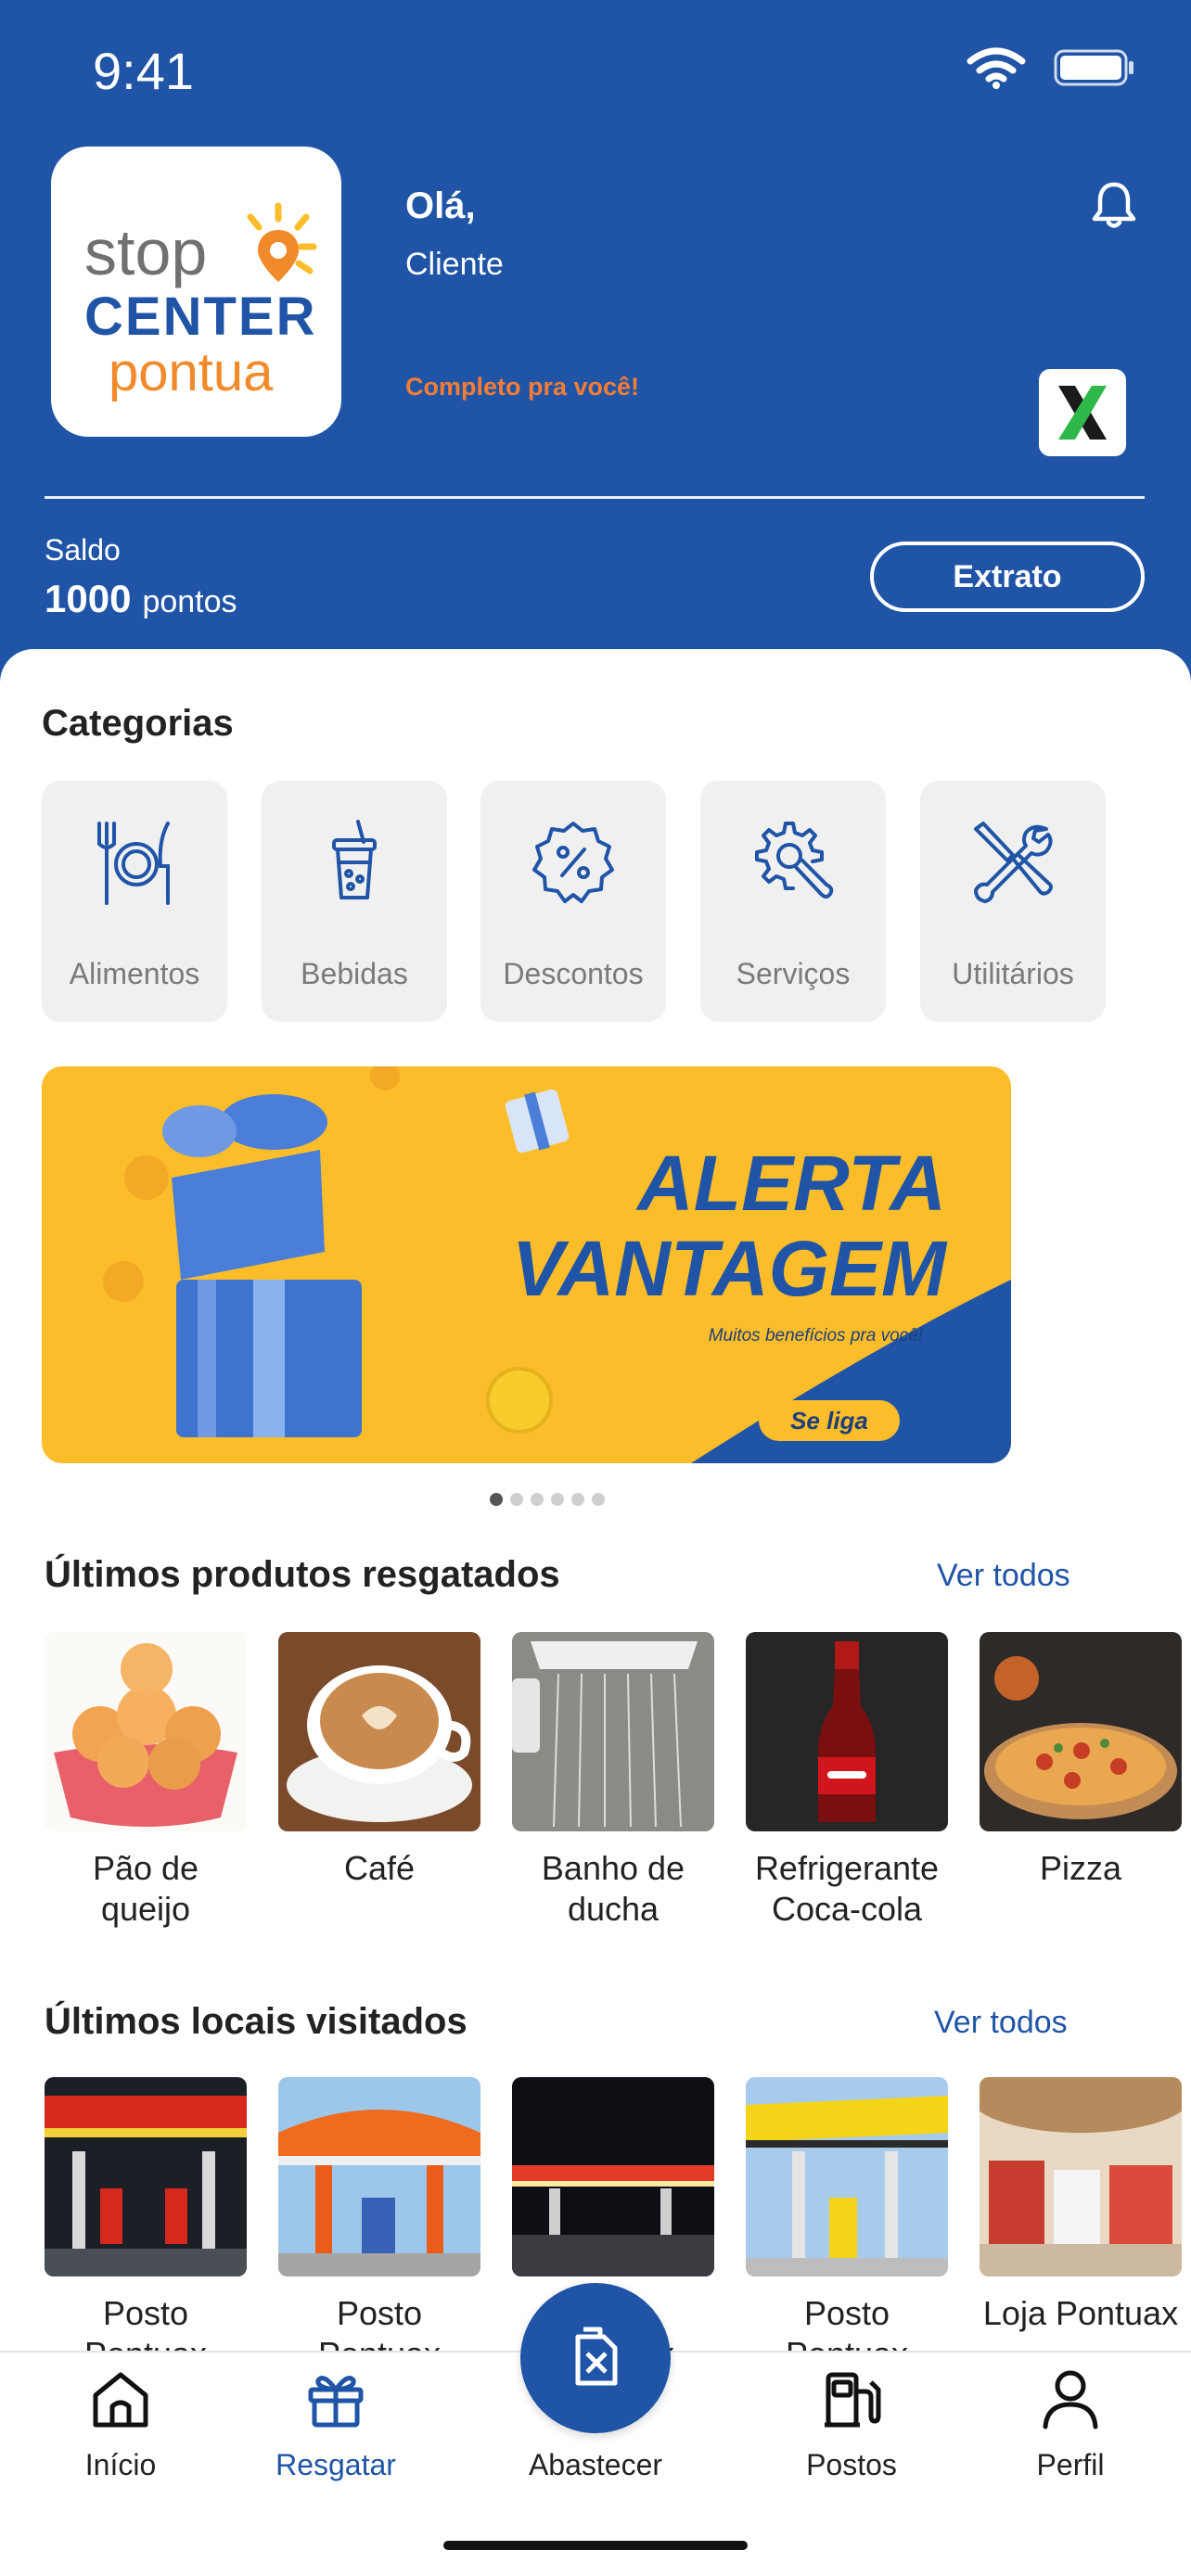  I want to click on statement-button: Extrato, so click(1007, 577).